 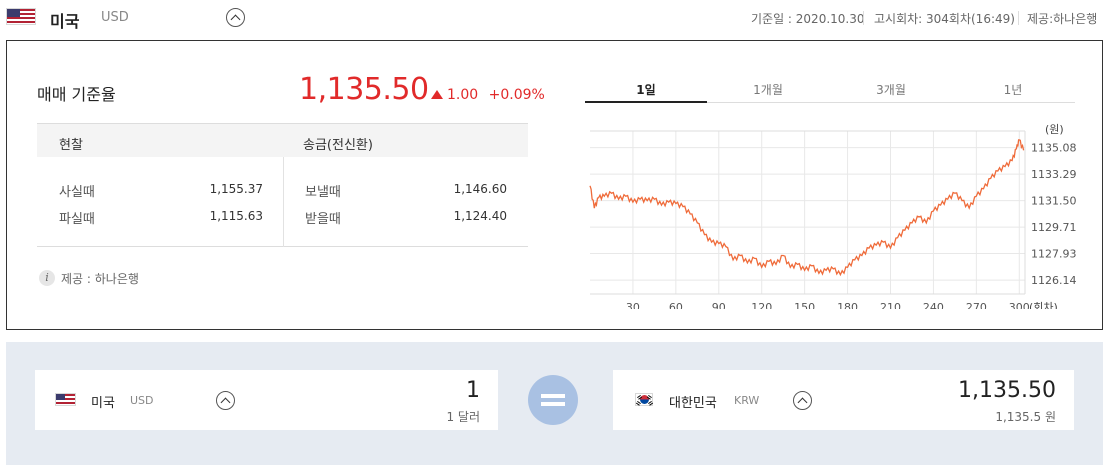 What do you see at coordinates (1054, 254) in the screenshot?
I see `y-tick-label: 1127.93` at bounding box center [1054, 254].